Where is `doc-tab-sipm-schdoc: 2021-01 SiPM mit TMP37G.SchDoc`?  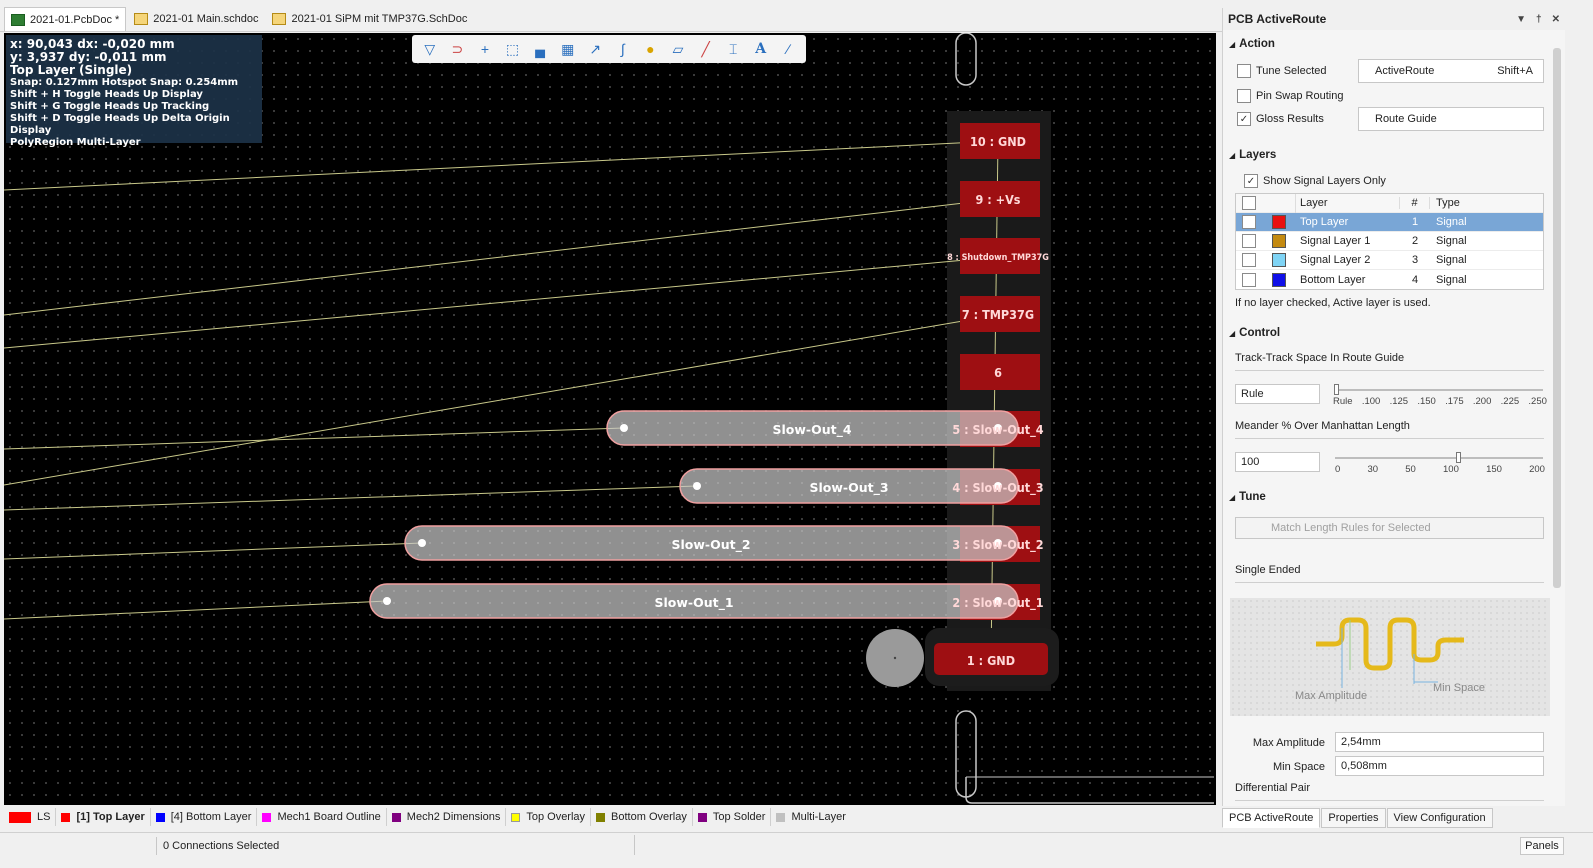
doc-tab-sipm-schdoc: 2021-01 SiPM mit TMP37G.SchDoc is located at coordinates (369, 19).